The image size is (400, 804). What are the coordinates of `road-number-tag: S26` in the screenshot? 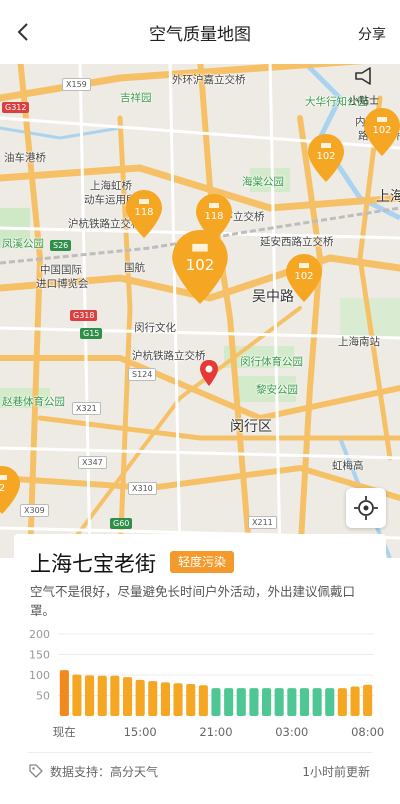 It's located at (61, 245).